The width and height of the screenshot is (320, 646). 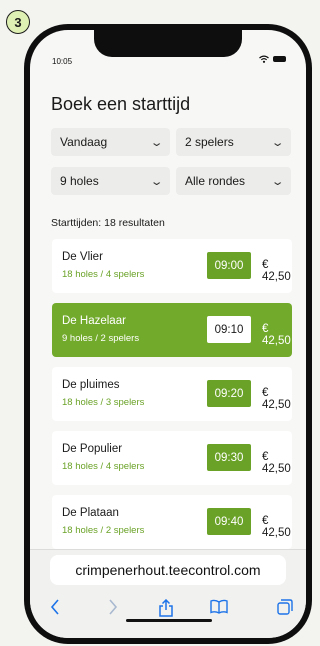 I want to click on tabs-button, so click(x=285, y=607).